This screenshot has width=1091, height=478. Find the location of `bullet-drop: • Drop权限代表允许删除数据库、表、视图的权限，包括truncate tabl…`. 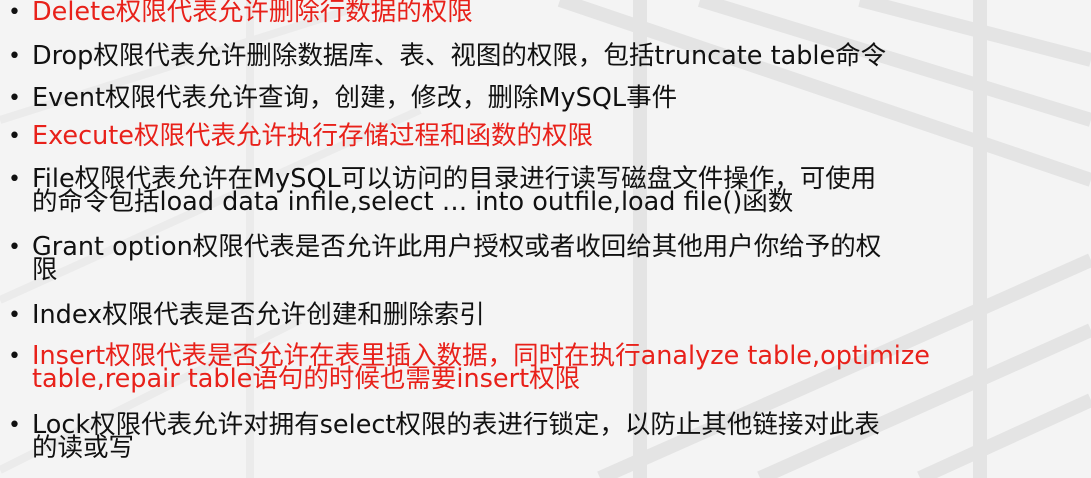

bullet-drop: • Drop权限代表允许删除数据库、表、视图的权限，包括truncate tabl… is located at coordinates (548, 56).